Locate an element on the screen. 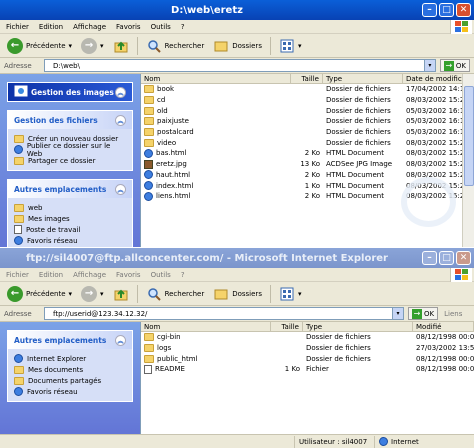 This screenshot has height=448, width=474. title-bar: D:\web\eretz – □ ✕ is located at coordinates (237, 10).